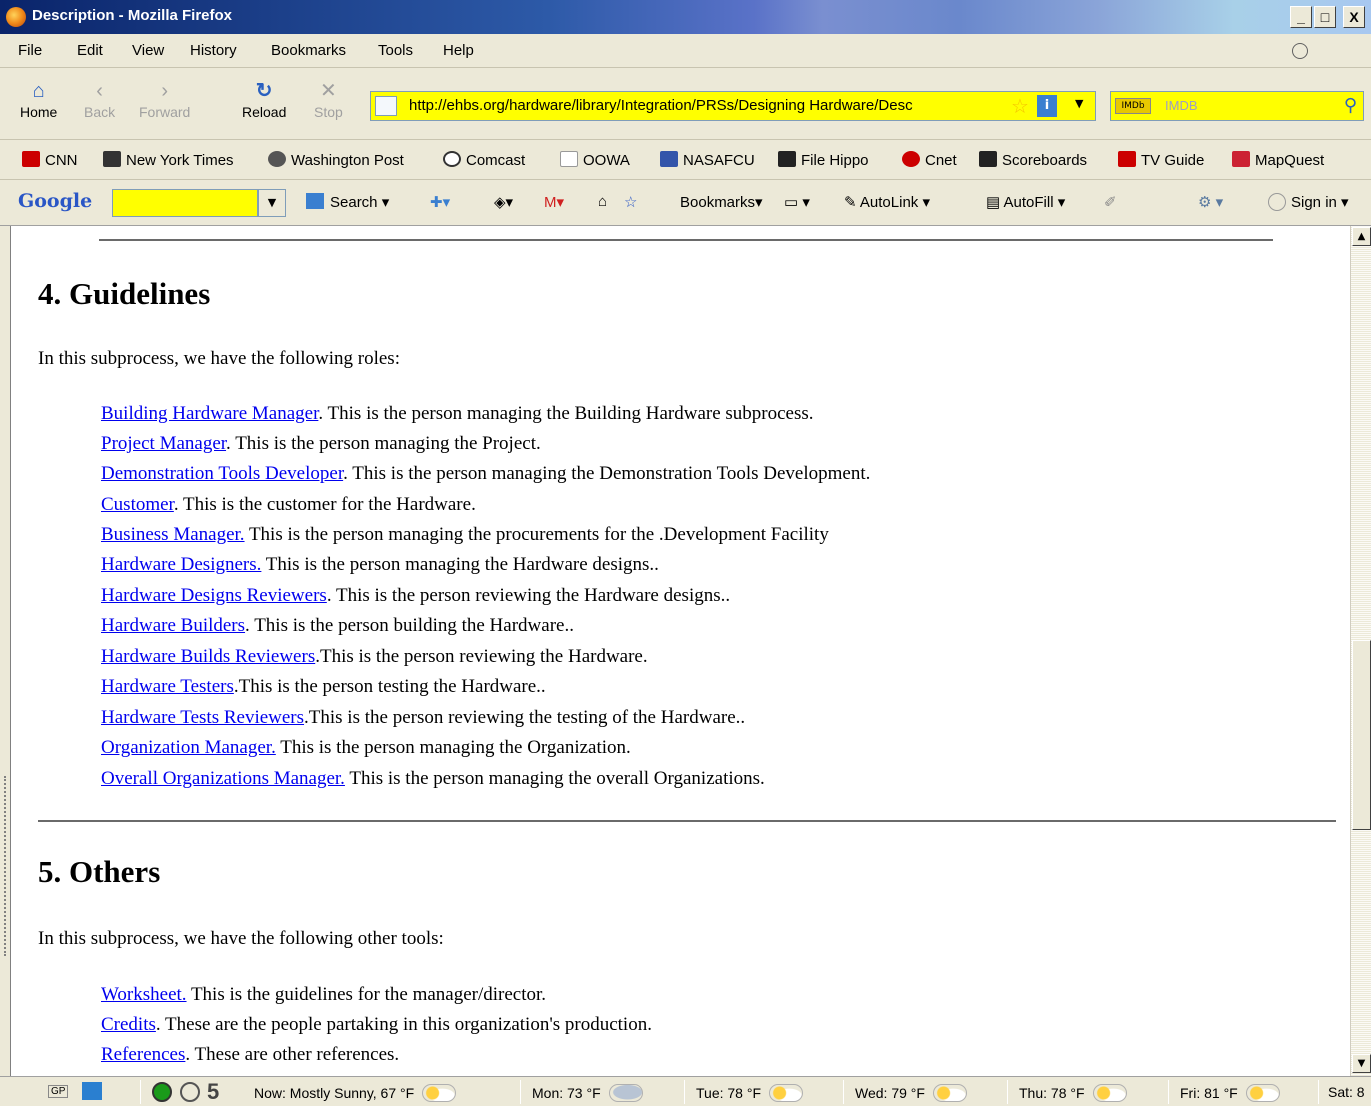 This screenshot has height=1106, width=1371. I want to click on autofill-label: AutoFill, so click(1028, 202).